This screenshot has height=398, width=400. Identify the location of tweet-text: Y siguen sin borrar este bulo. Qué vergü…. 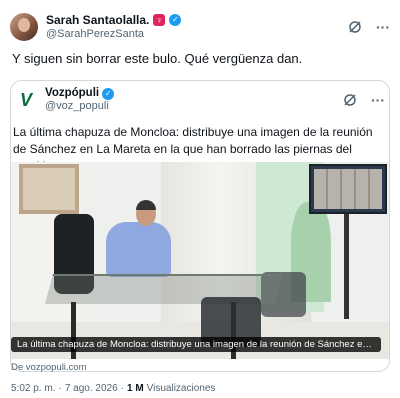
(157, 58).